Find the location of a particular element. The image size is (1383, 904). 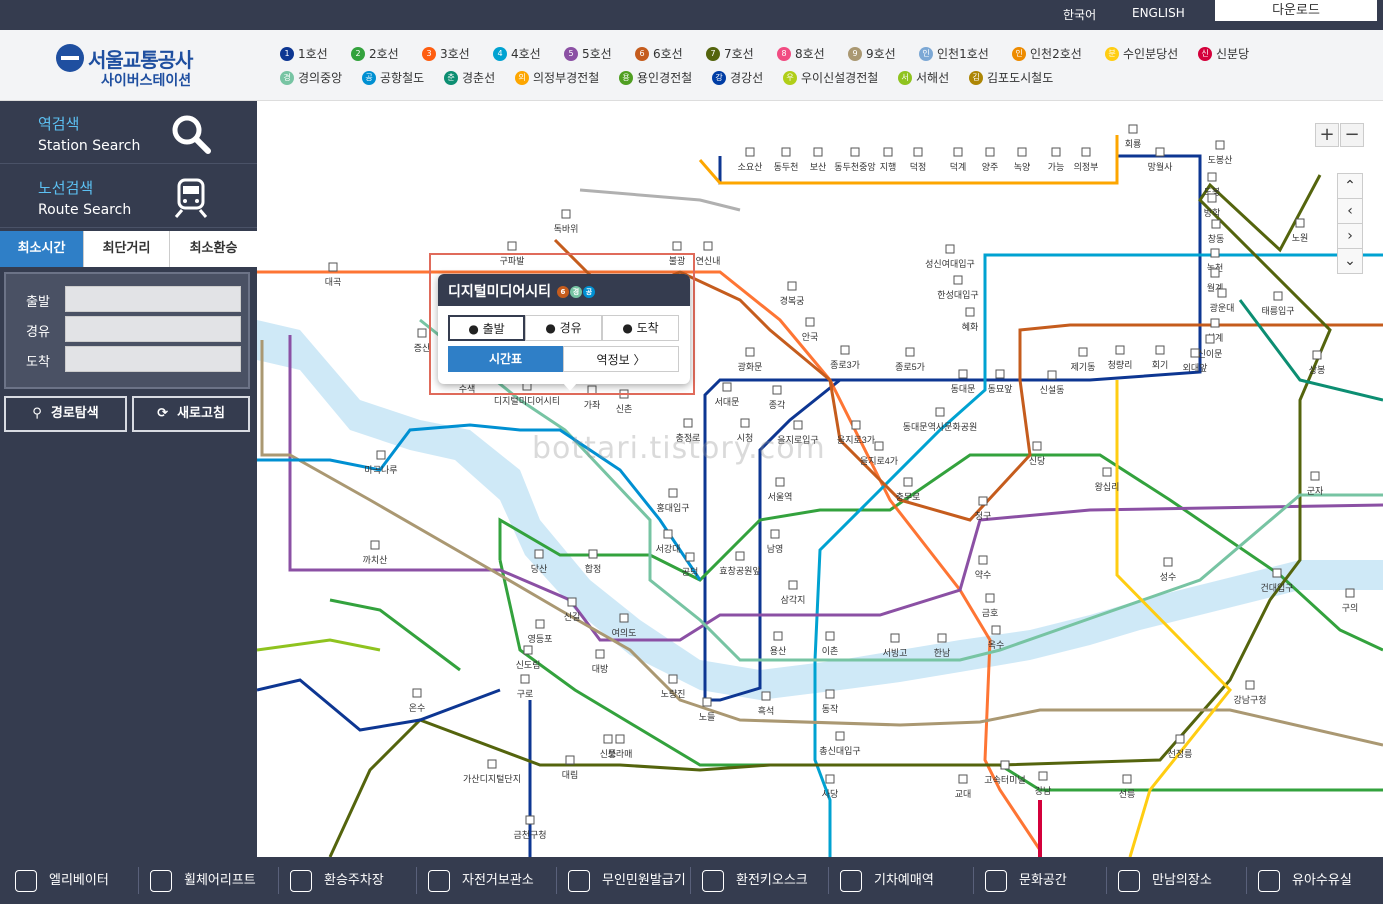

station-info-button: 역정보 〉 is located at coordinates (621, 359).